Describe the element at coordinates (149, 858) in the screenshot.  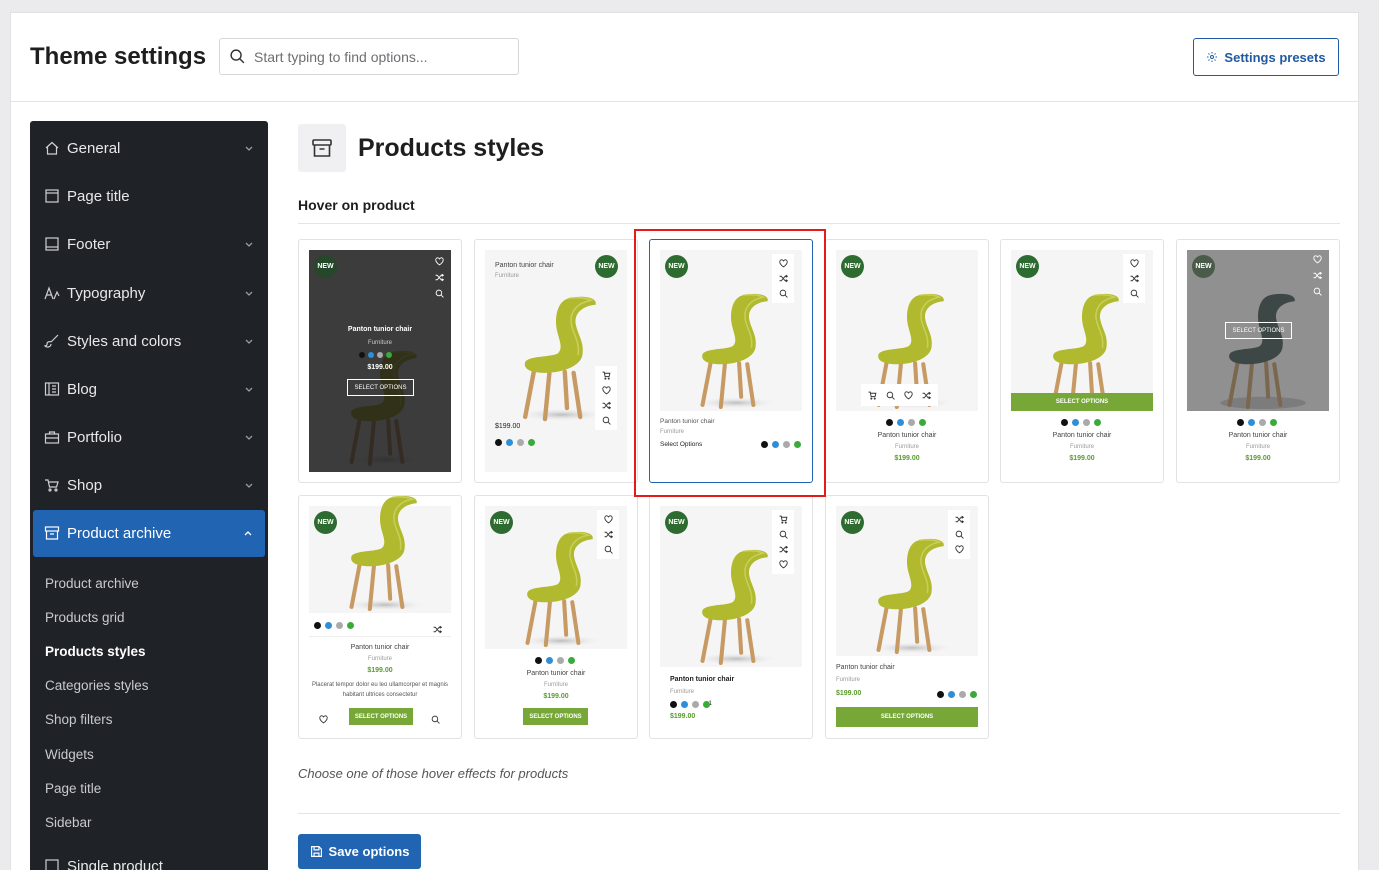
I see `sidebar-item-single-product: Single product` at that location.